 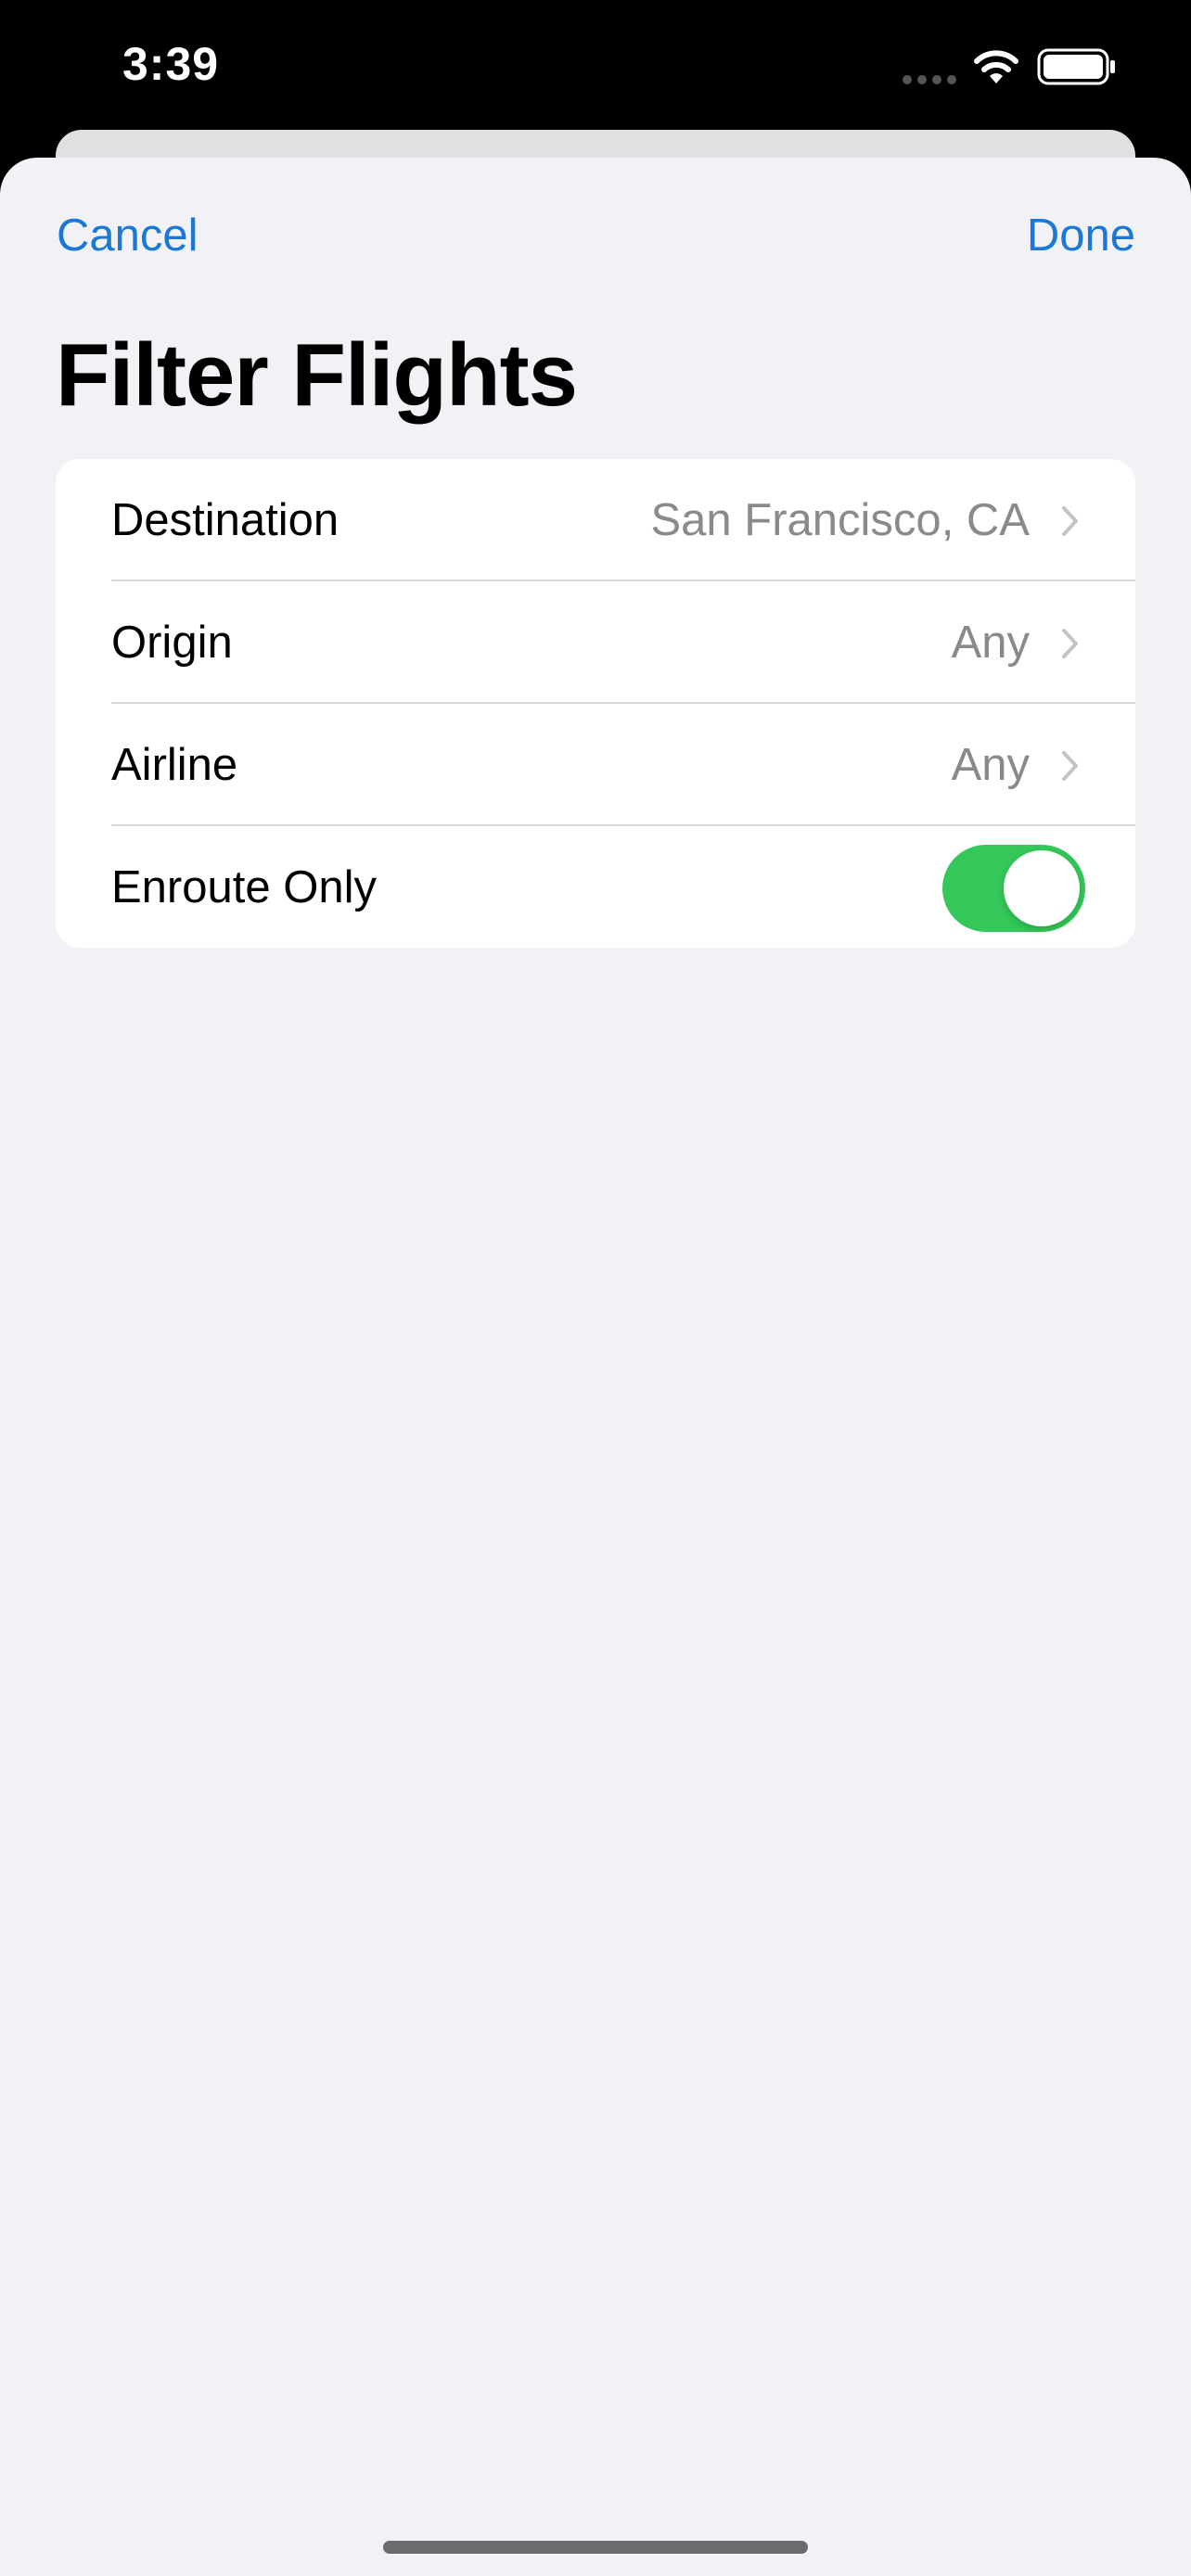 What do you see at coordinates (996, 66) in the screenshot?
I see `wifi-icon` at bounding box center [996, 66].